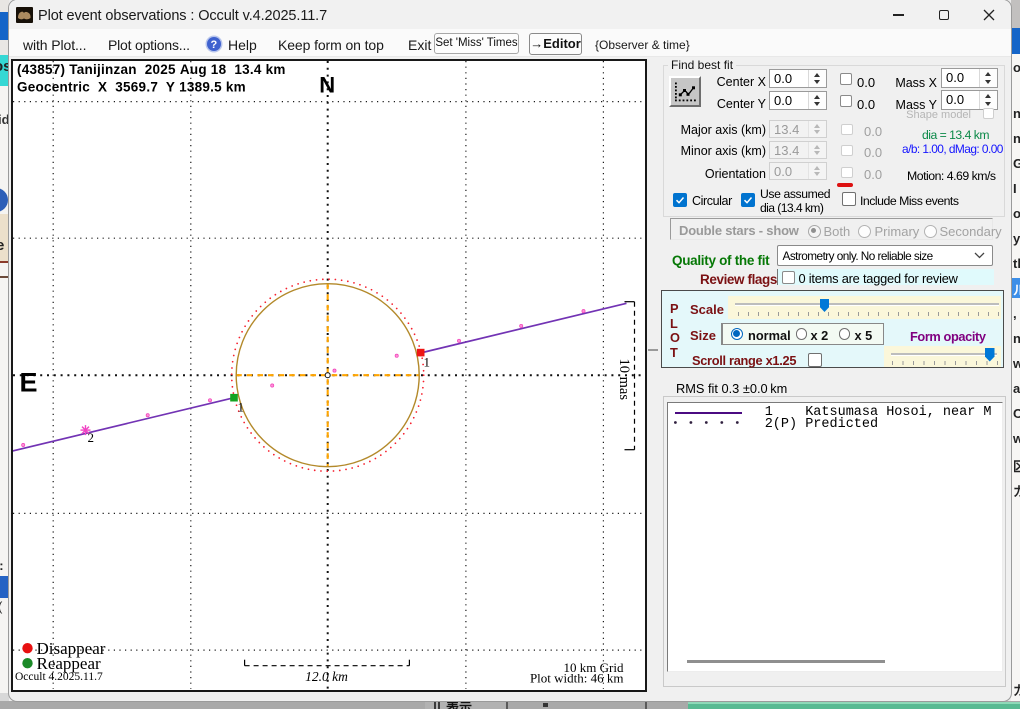 The width and height of the screenshot is (1020, 709). What do you see at coordinates (326, 676) in the screenshot?
I see `svg-text: 12.0 km` at bounding box center [326, 676].